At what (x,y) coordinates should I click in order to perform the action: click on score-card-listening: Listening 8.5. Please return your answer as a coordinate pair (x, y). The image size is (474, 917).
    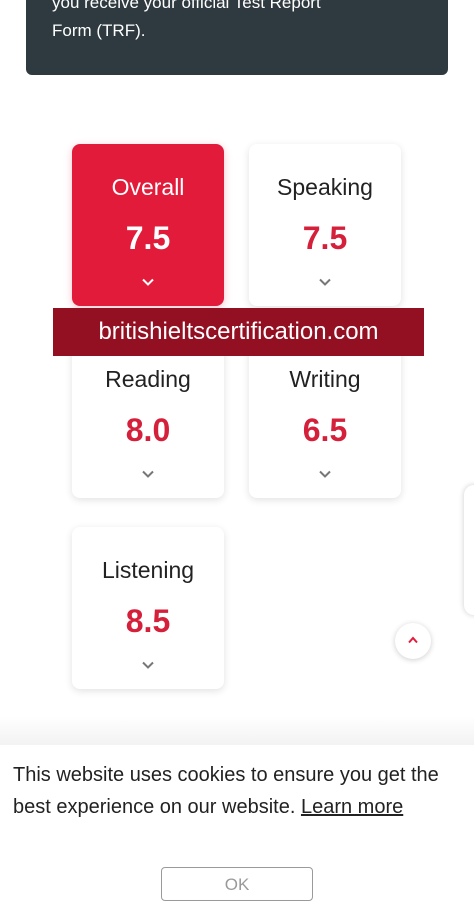
    Looking at the image, I should click on (148, 608).